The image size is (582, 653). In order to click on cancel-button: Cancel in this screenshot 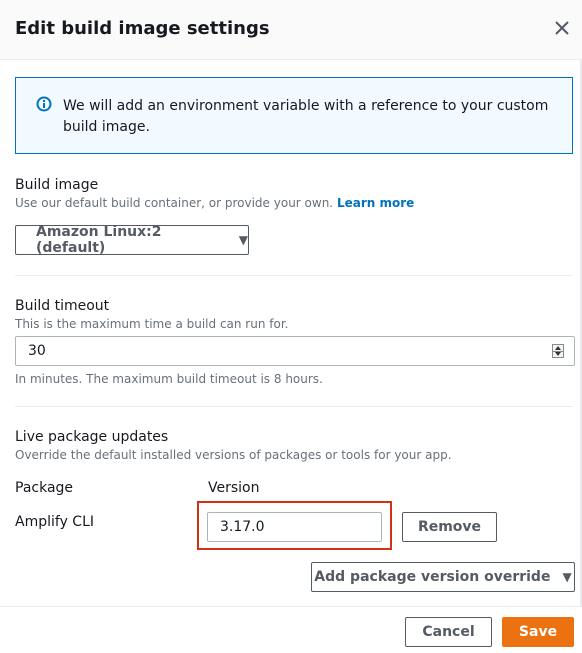, I will do `click(448, 632)`.